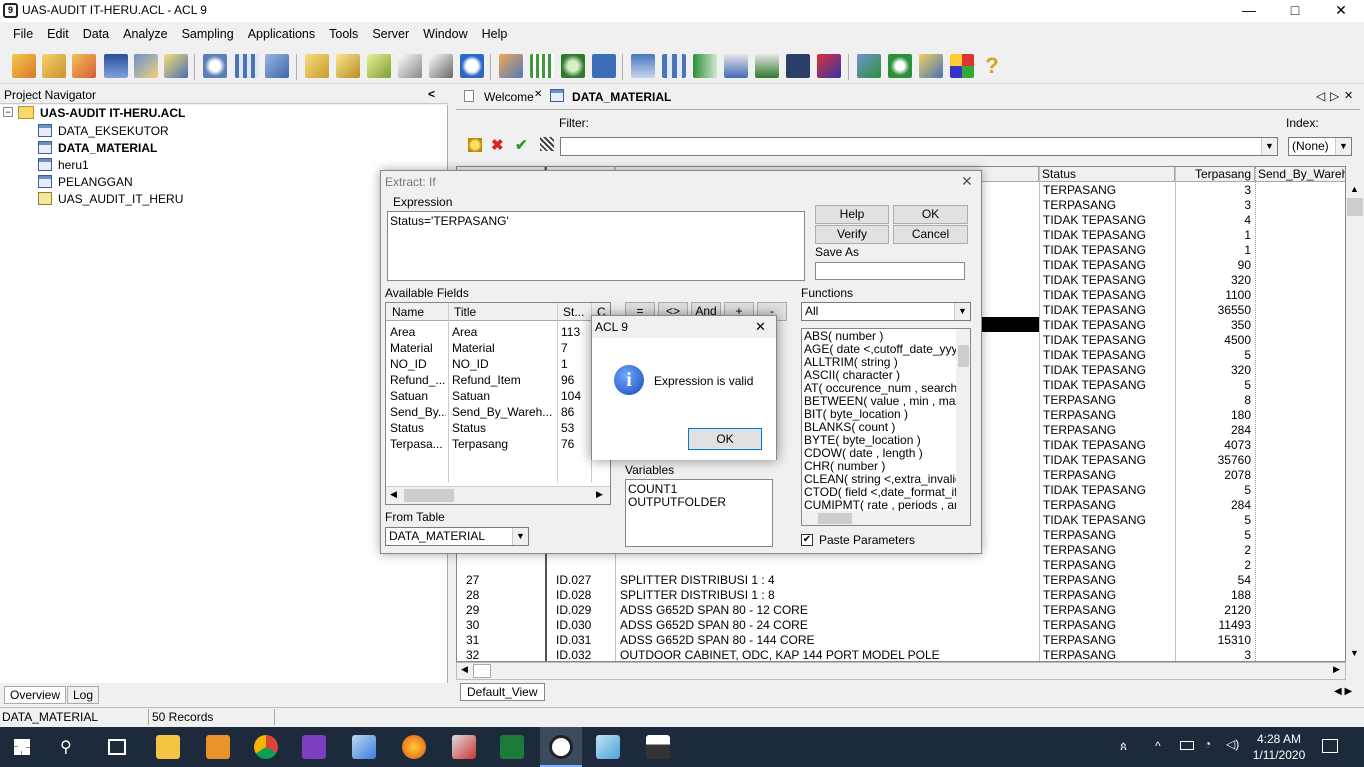  I want to click on filter-history-icon, so click(547, 144).